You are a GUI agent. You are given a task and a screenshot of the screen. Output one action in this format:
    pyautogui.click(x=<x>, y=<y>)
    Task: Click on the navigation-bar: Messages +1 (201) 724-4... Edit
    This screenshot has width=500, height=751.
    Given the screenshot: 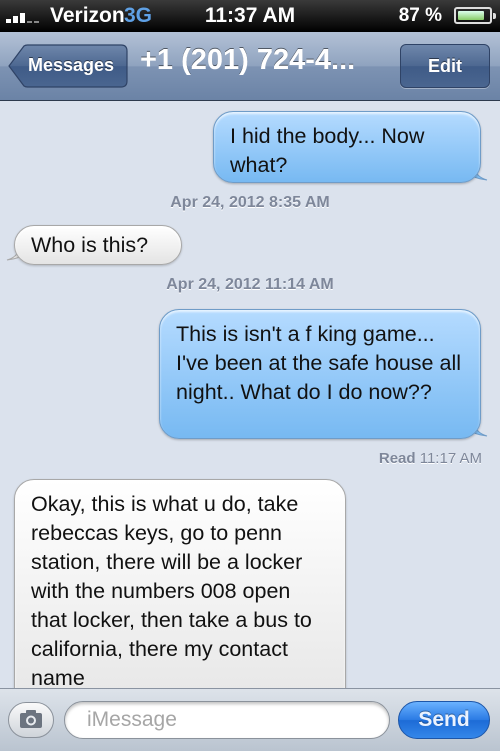 What is the action you would take?
    pyautogui.click(x=250, y=66)
    